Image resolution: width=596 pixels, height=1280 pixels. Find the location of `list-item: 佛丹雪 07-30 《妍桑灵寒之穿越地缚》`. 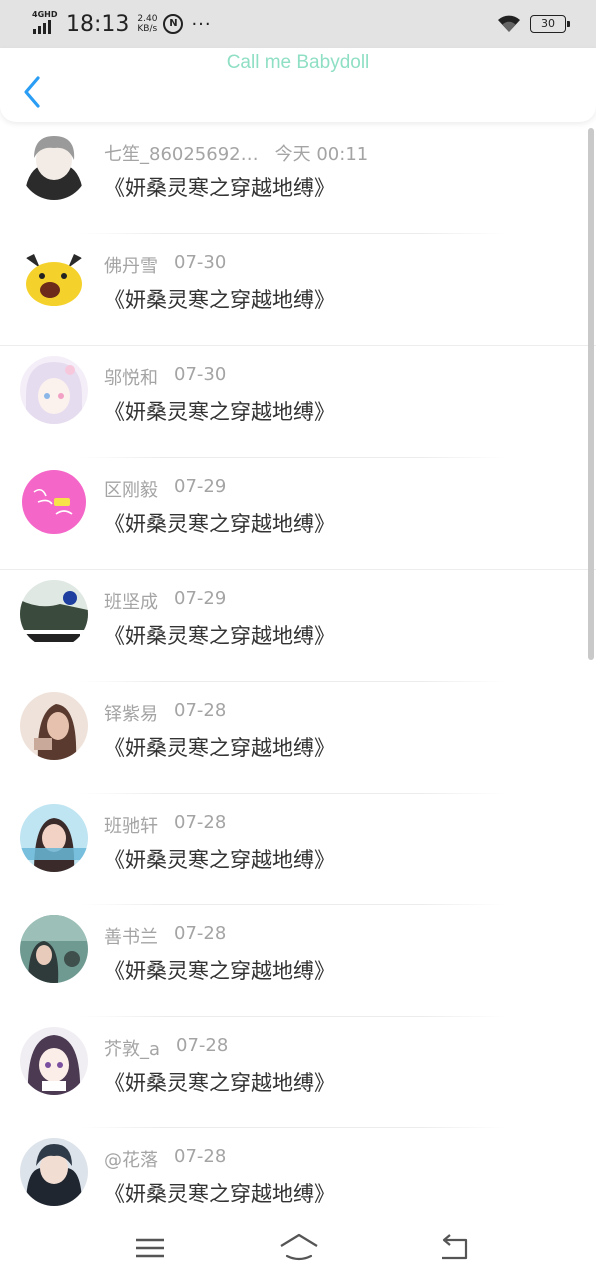

list-item: 佛丹雪 07-30 《妍桑灵寒之穿越地缚》 is located at coordinates (298, 290).